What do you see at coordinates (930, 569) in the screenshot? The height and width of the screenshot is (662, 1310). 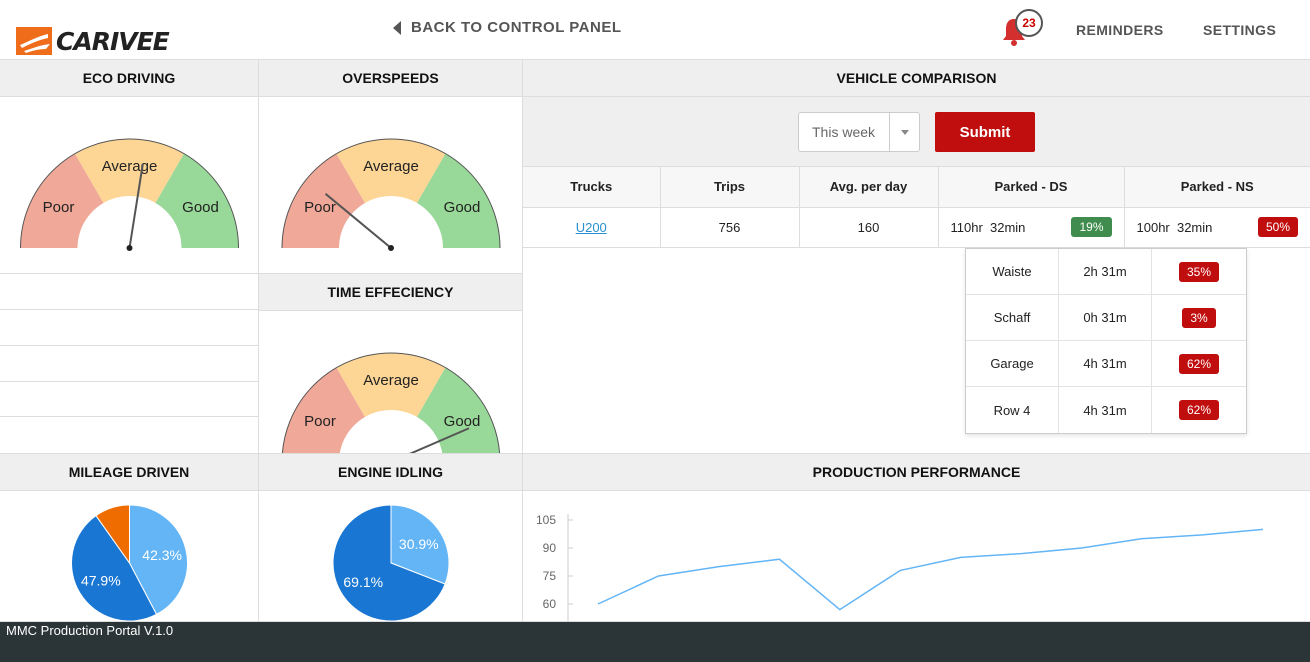 I see `production-series-line` at bounding box center [930, 569].